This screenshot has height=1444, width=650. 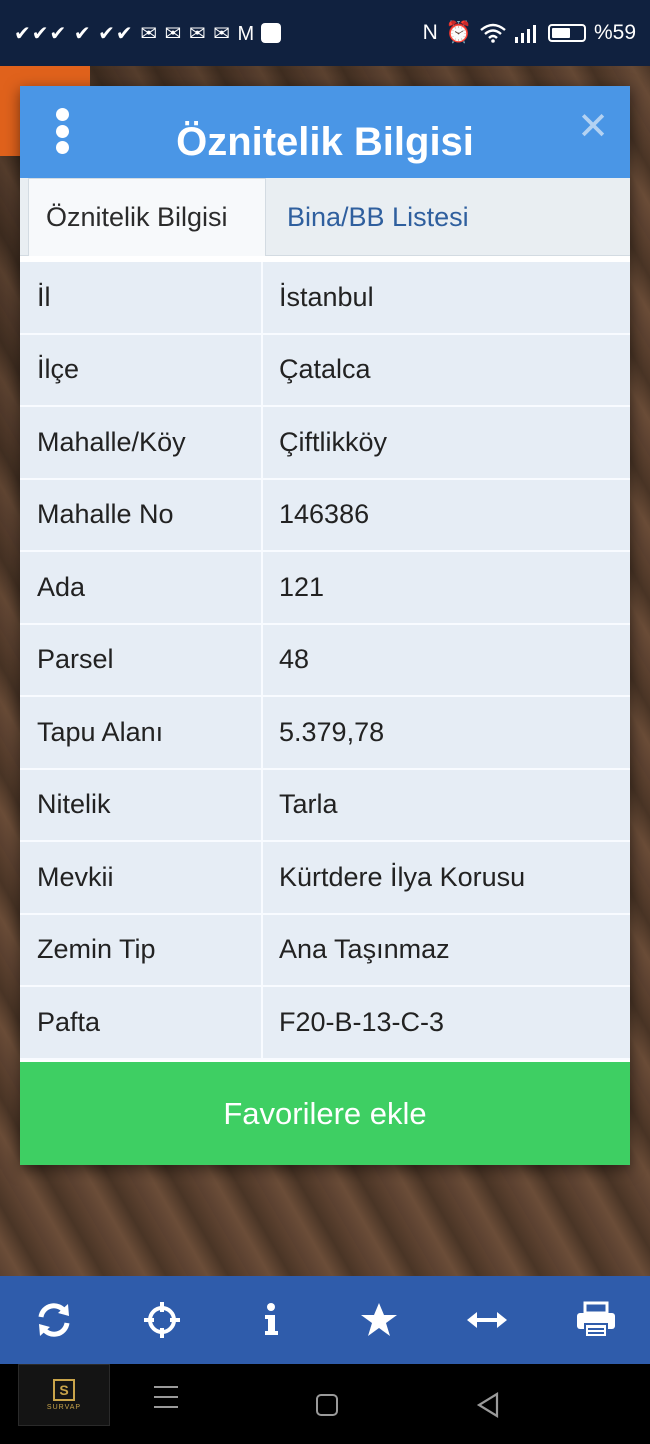 What do you see at coordinates (493, 33) in the screenshot?
I see `wifi-icon` at bounding box center [493, 33].